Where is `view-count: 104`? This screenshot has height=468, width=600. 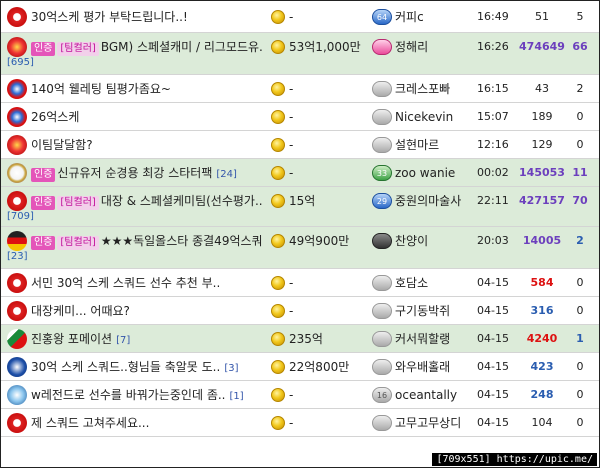
view-count: 104 is located at coordinates (542, 422).